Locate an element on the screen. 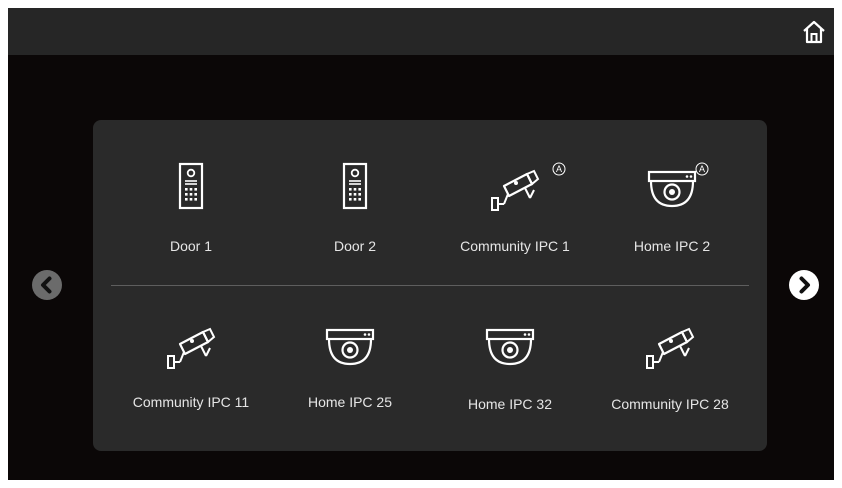  device-label: Door 1 is located at coordinates (191, 246).